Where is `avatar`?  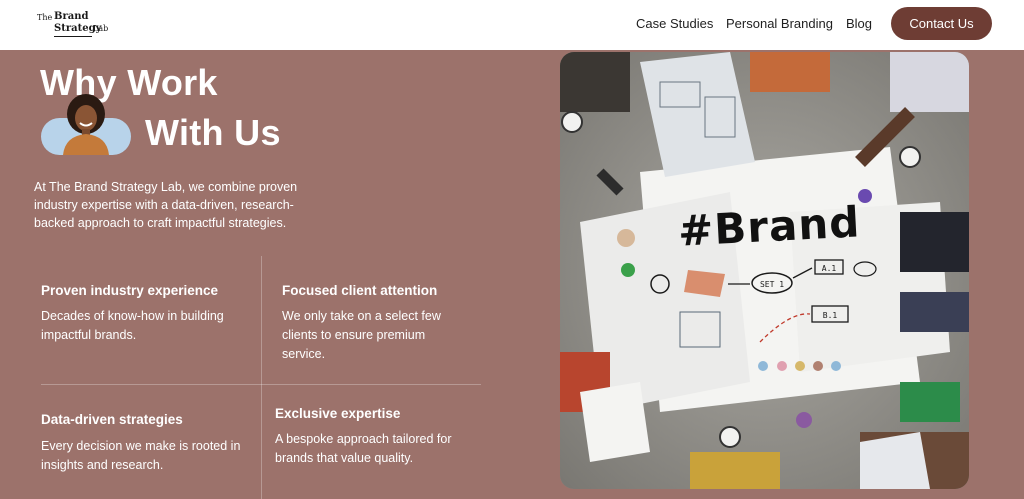 avatar is located at coordinates (86, 124).